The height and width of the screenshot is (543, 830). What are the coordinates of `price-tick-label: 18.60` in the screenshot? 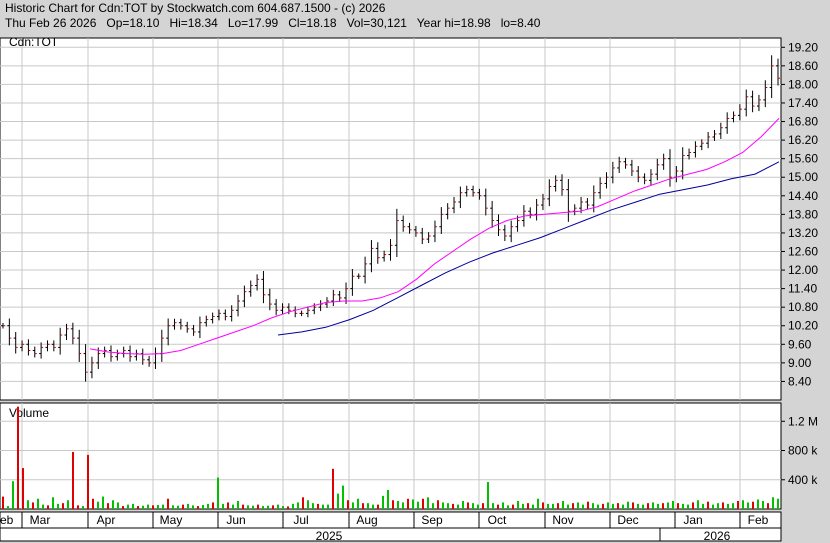 It's located at (803, 66).